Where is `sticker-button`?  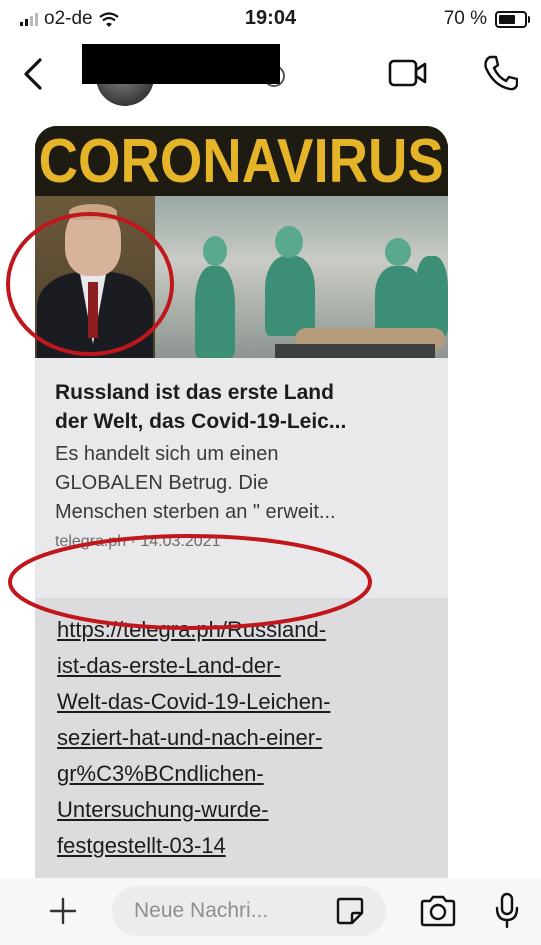 sticker-button is located at coordinates (350, 913).